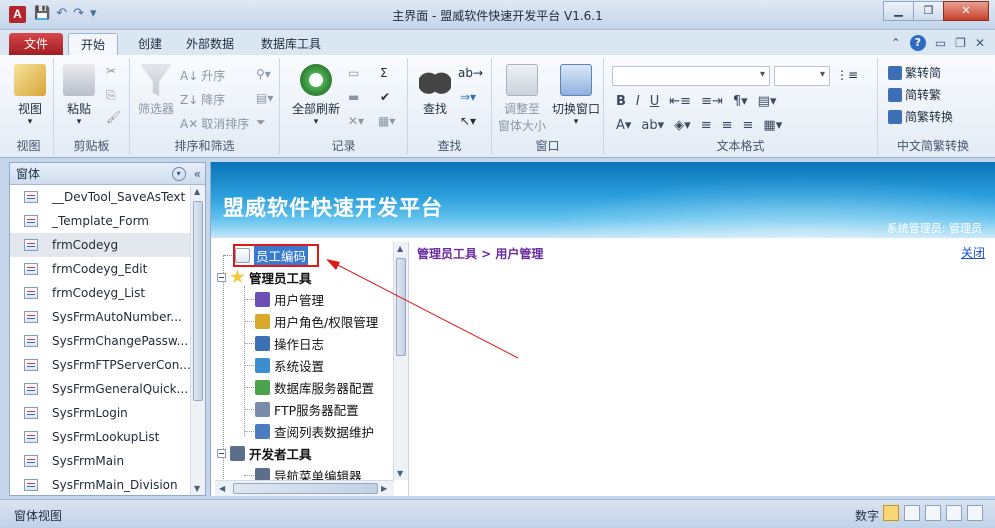 The image size is (995, 528). I want to click on cut-icon: ✂, so click(111, 71).